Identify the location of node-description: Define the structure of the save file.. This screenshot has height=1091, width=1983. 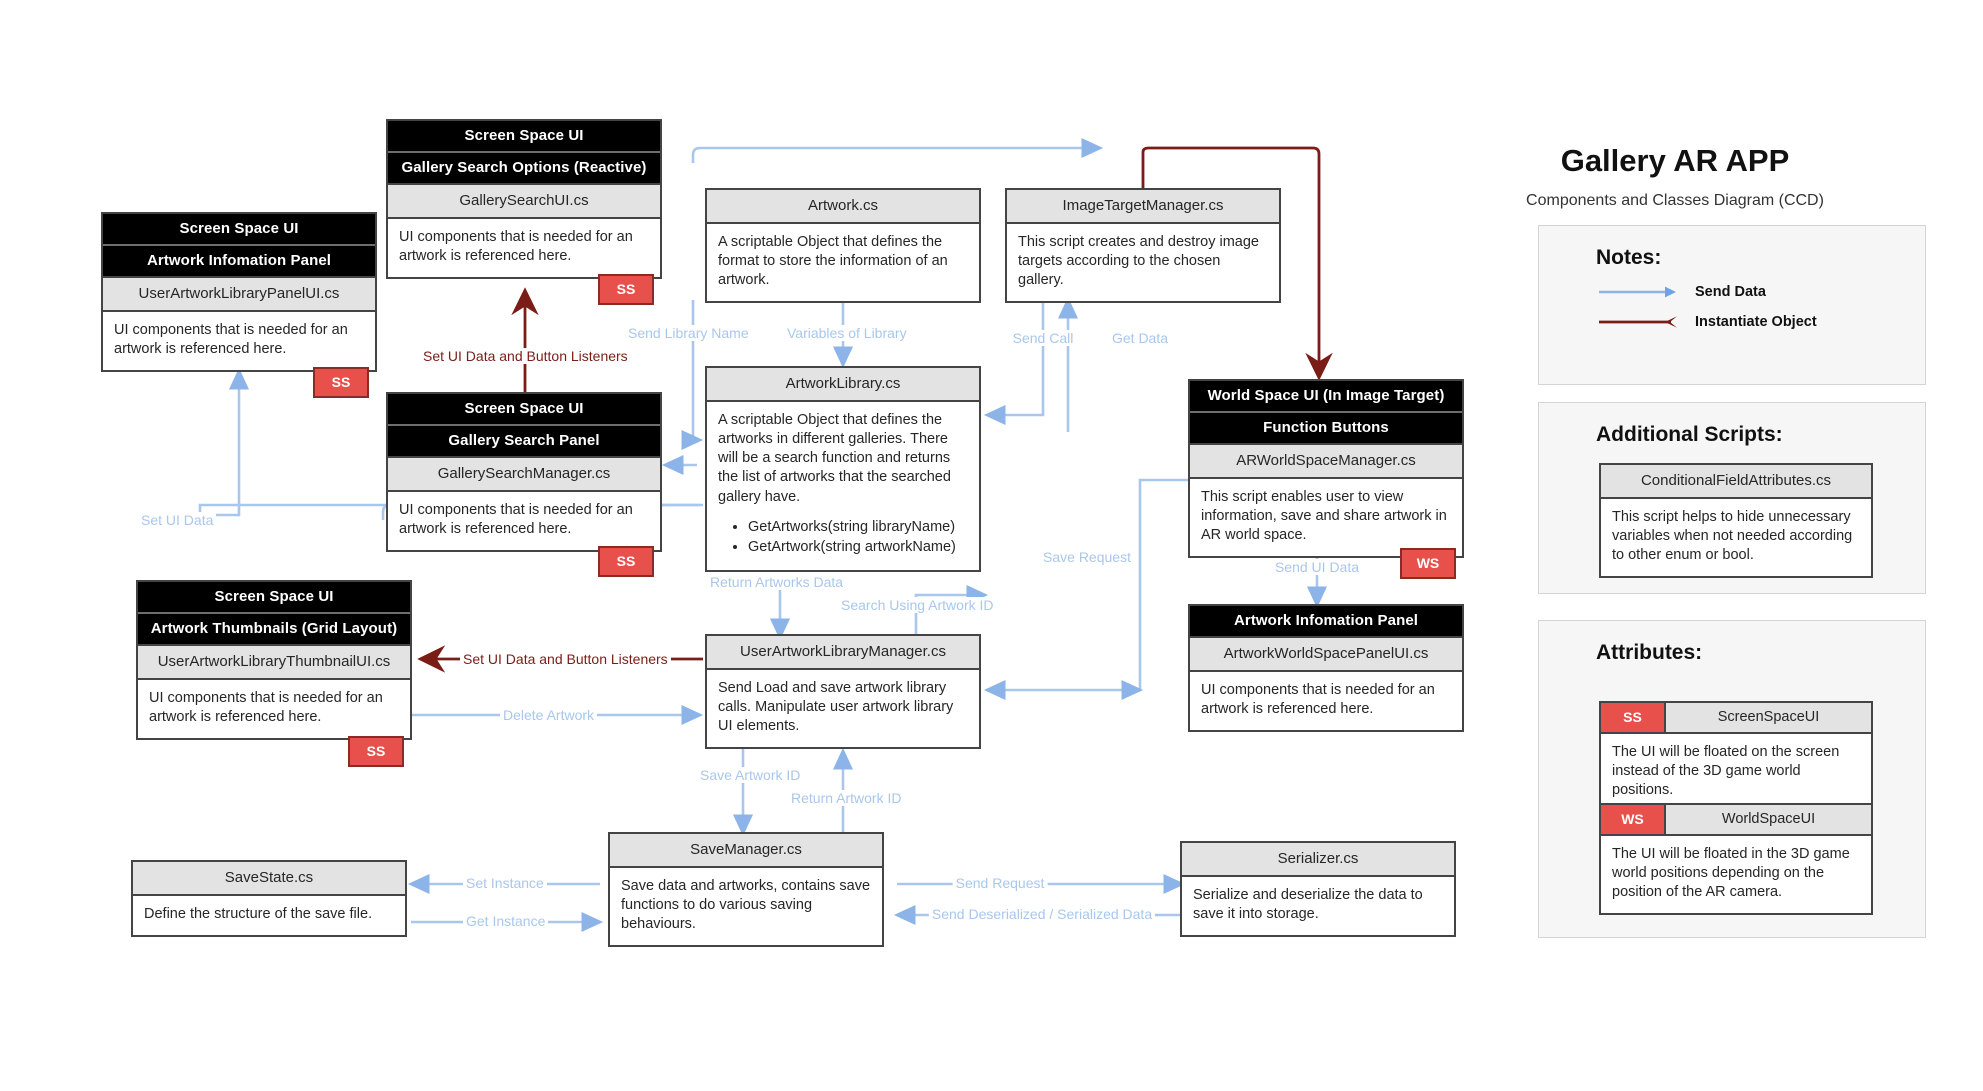
(258, 914).